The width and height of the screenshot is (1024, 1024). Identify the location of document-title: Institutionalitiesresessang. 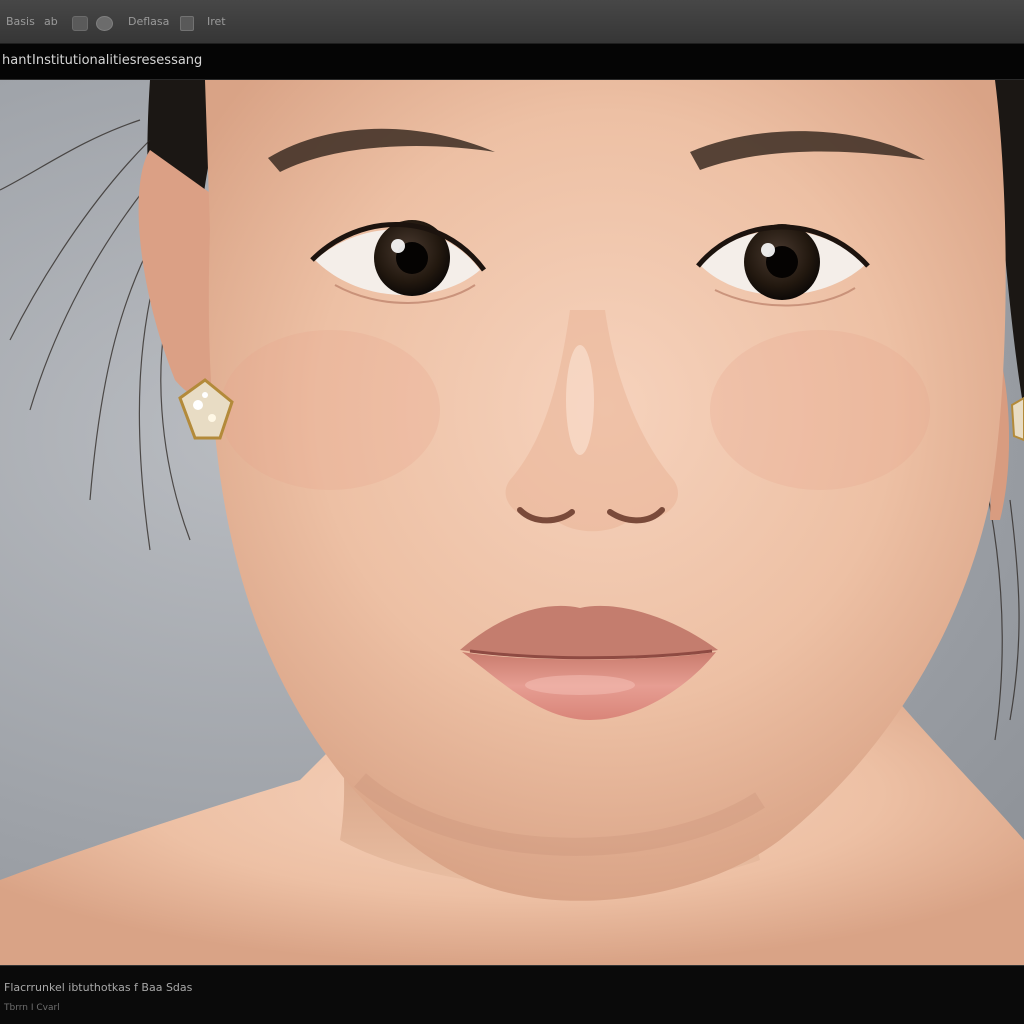
(117, 60).